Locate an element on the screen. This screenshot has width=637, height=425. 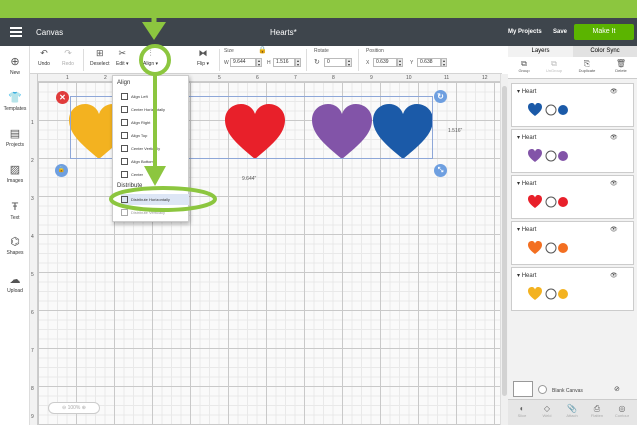
group-button: ⧉ Group is located at coordinates (524, 66).